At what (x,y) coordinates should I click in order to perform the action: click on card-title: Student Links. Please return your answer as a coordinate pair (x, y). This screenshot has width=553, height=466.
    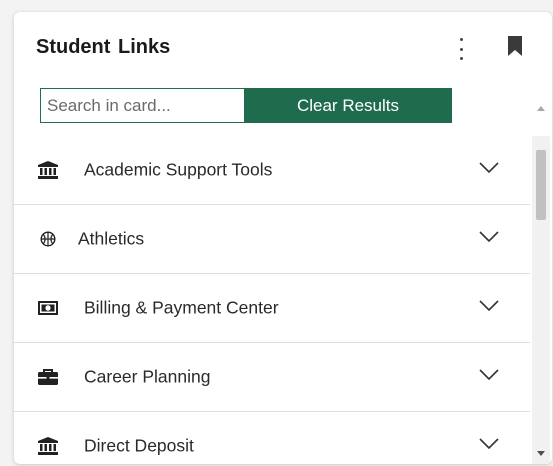
    Looking at the image, I should click on (103, 47).